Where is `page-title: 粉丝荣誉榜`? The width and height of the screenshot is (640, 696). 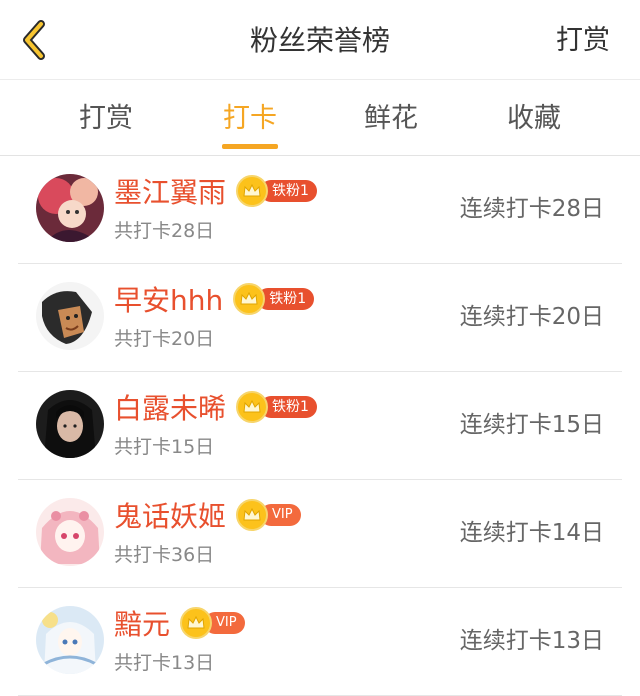
page-title: 粉丝荣誉榜 is located at coordinates (319, 40).